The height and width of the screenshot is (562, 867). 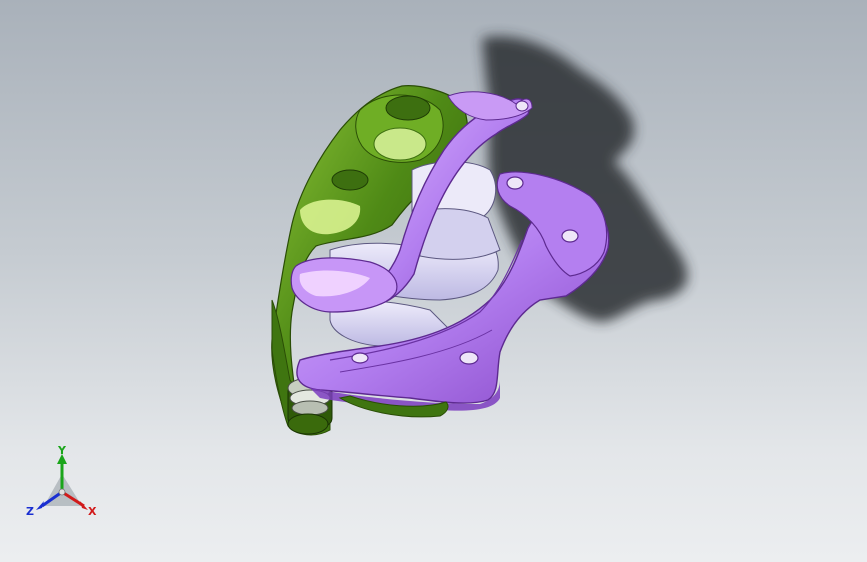 What do you see at coordinates (30, 511) in the screenshot?
I see `z-axis-label: Z` at bounding box center [30, 511].